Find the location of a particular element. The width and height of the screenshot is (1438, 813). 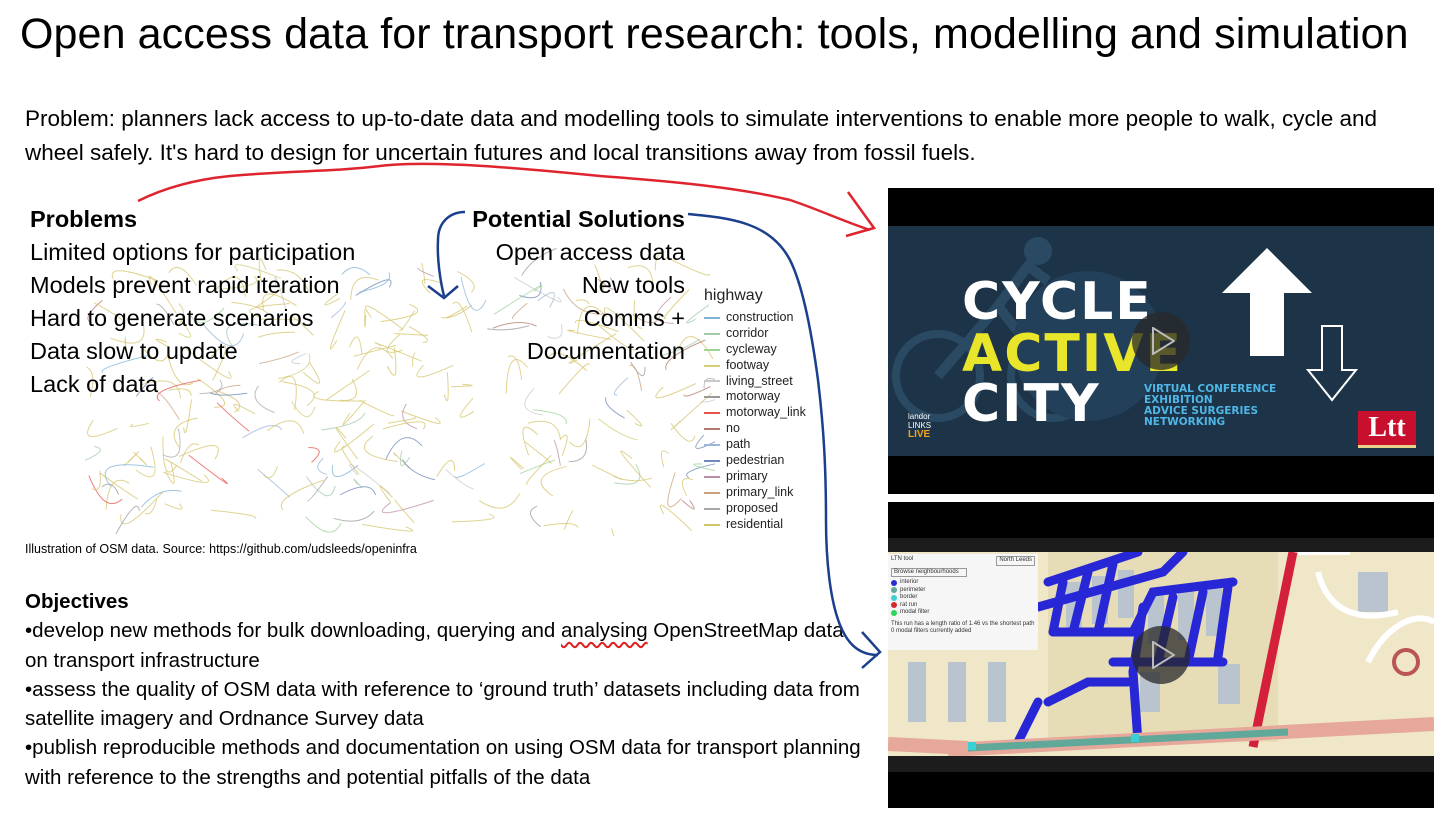

legend-item: motorway is located at coordinates (755, 397).